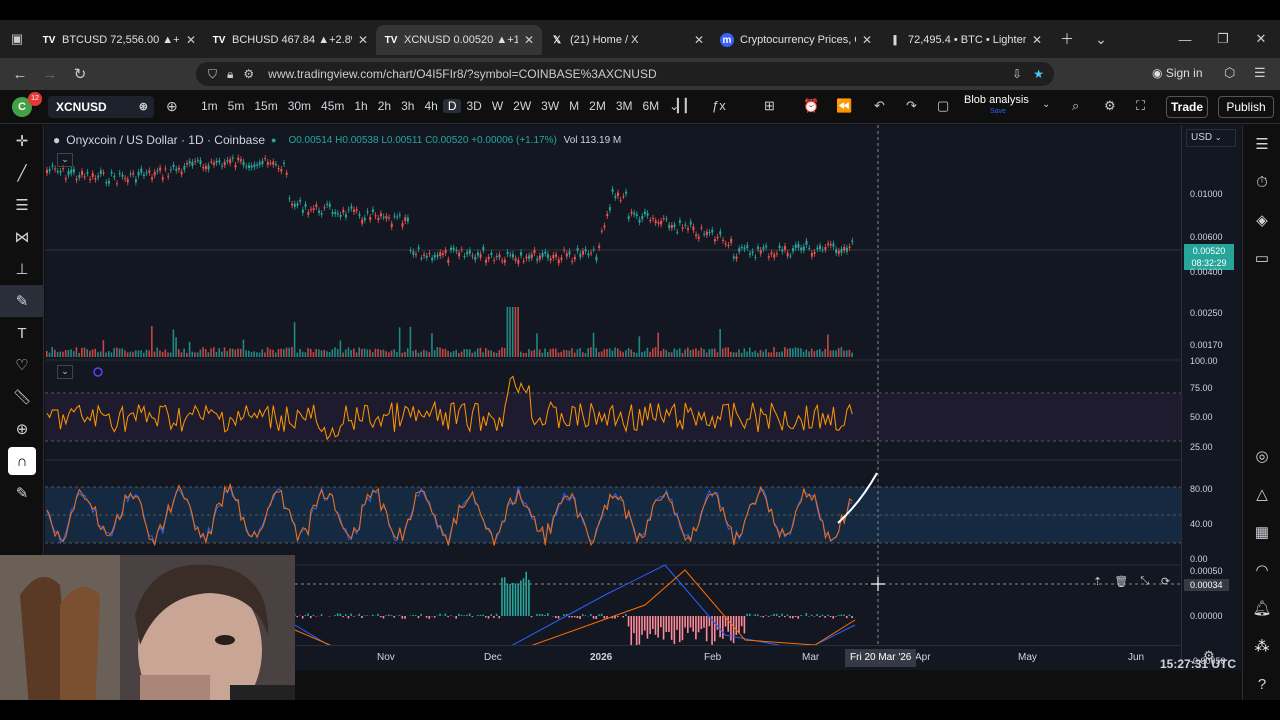 The height and width of the screenshot is (720, 1280). I want to click on notification-icon: 🔔︎, so click(1261, 608).